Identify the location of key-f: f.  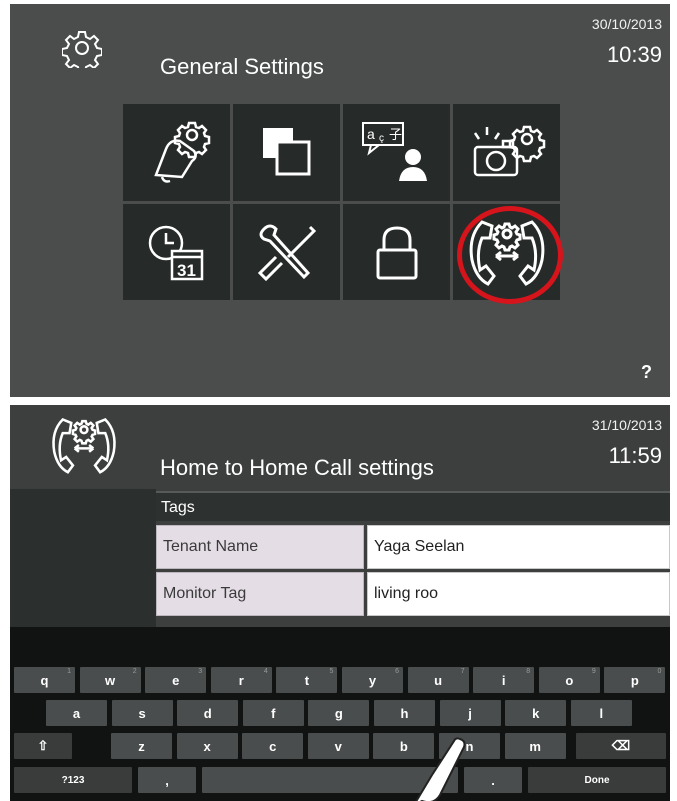
(273, 713).